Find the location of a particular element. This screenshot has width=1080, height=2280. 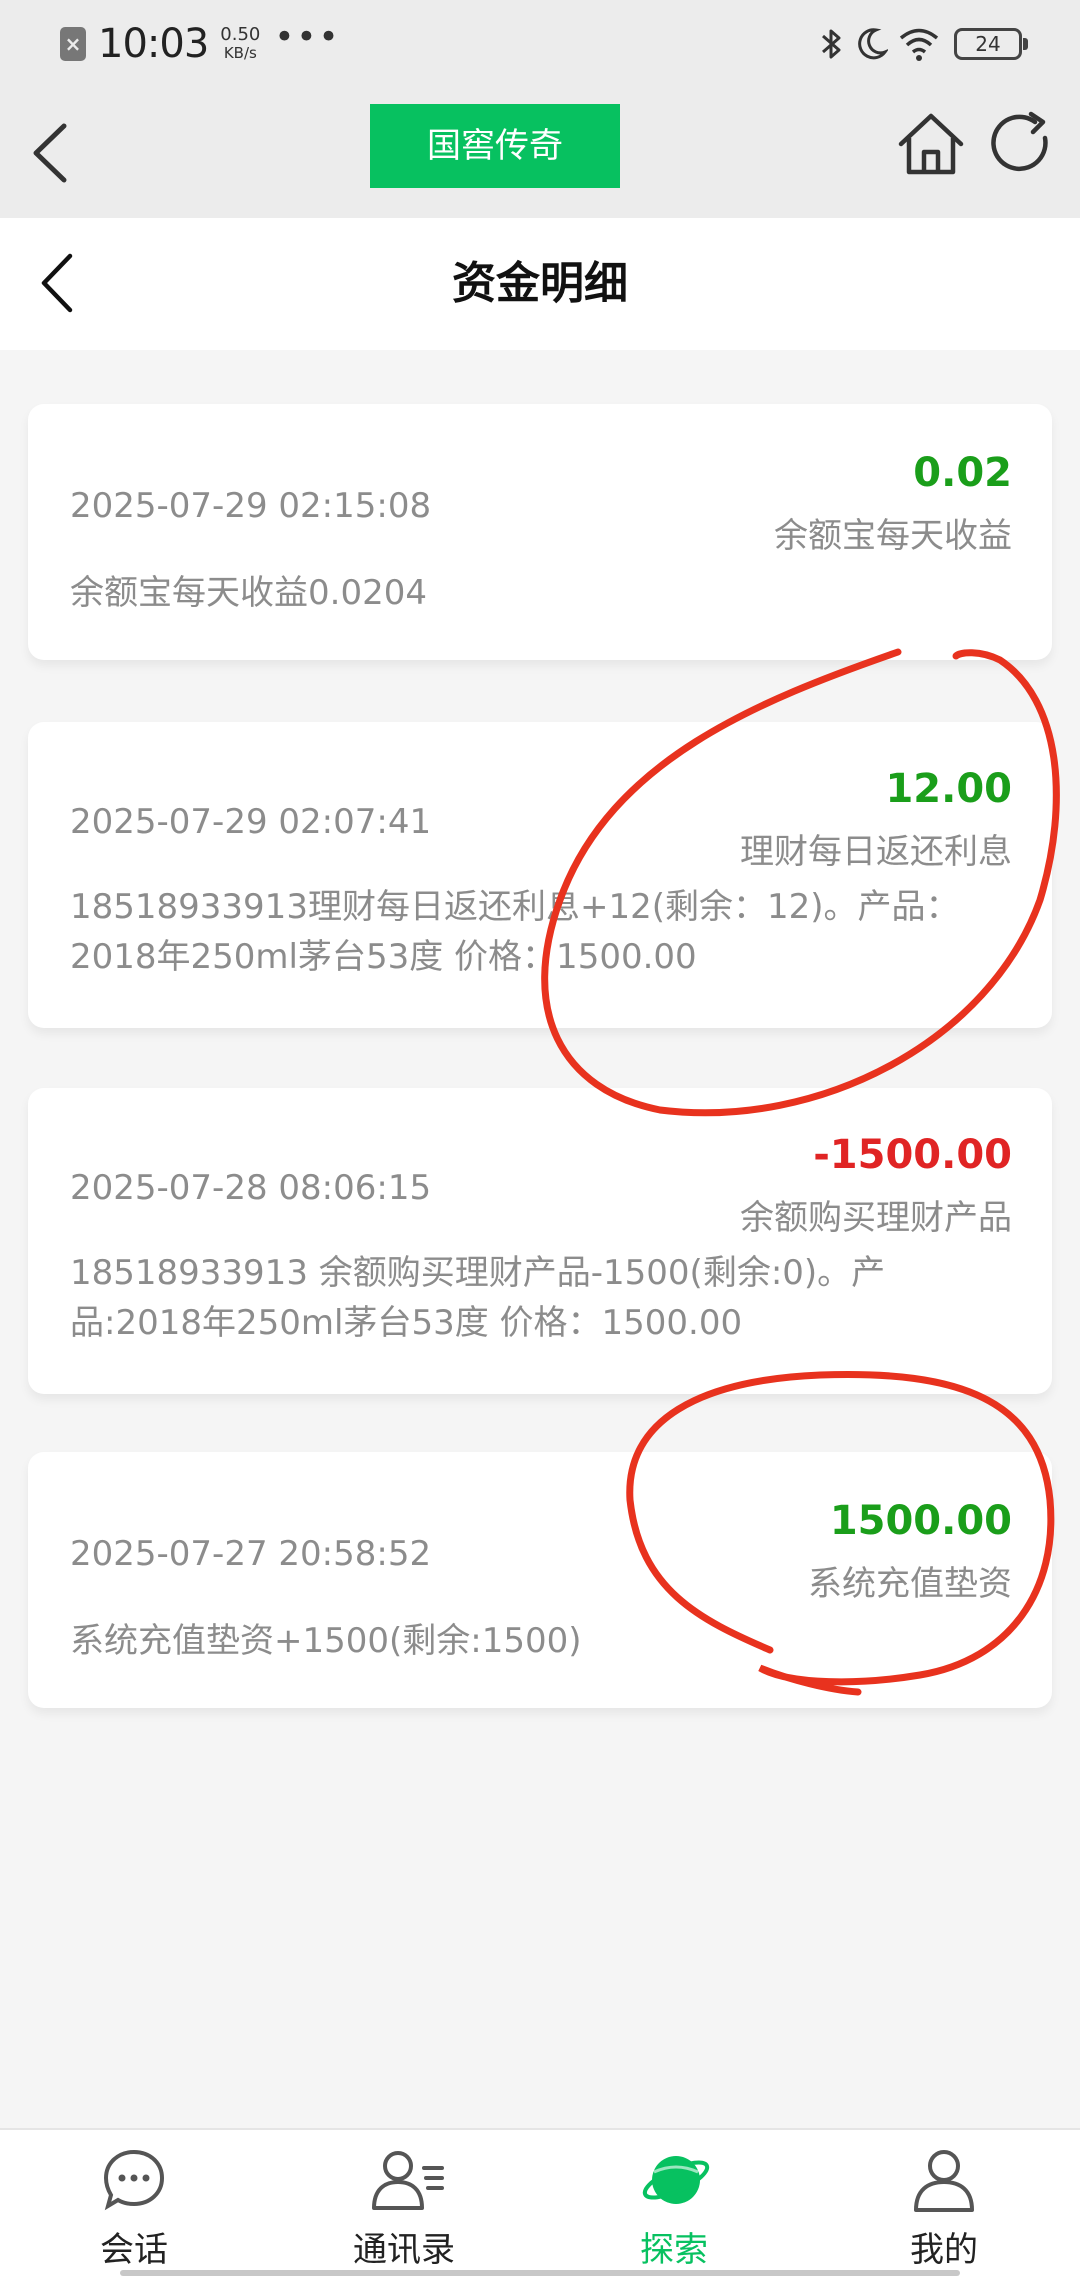

record-description: 系统充值垫资+1500(剩余:1500) is located at coordinates (326, 1641).